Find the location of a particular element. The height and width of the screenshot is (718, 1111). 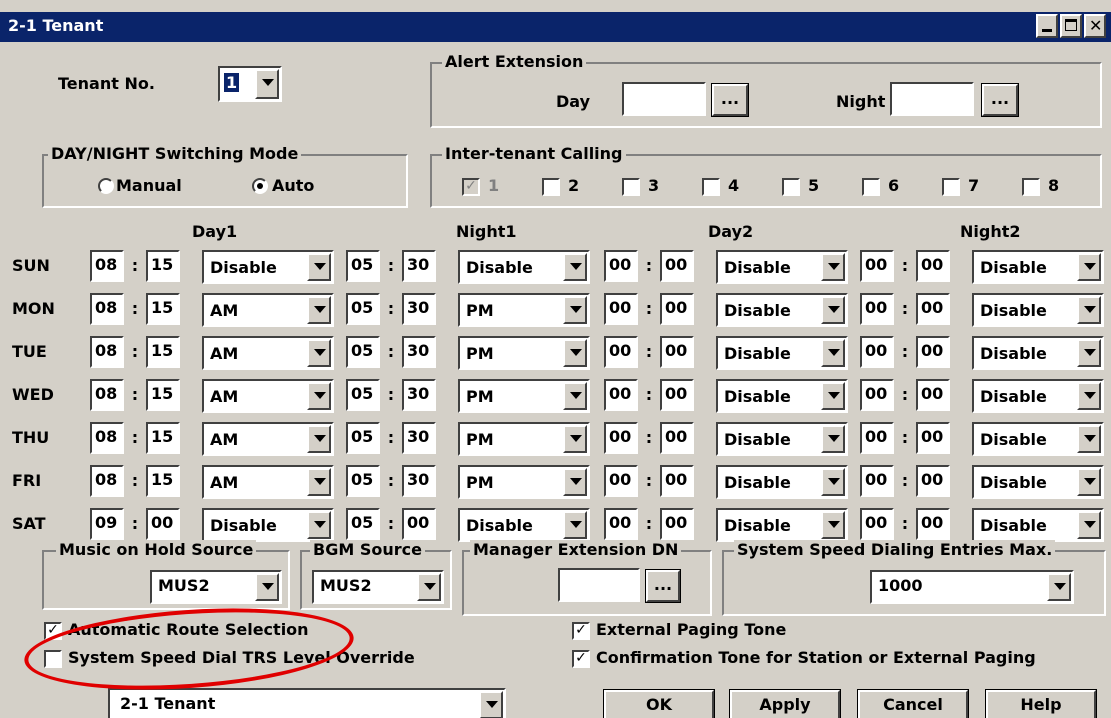

manager-extension-input is located at coordinates (599, 585).